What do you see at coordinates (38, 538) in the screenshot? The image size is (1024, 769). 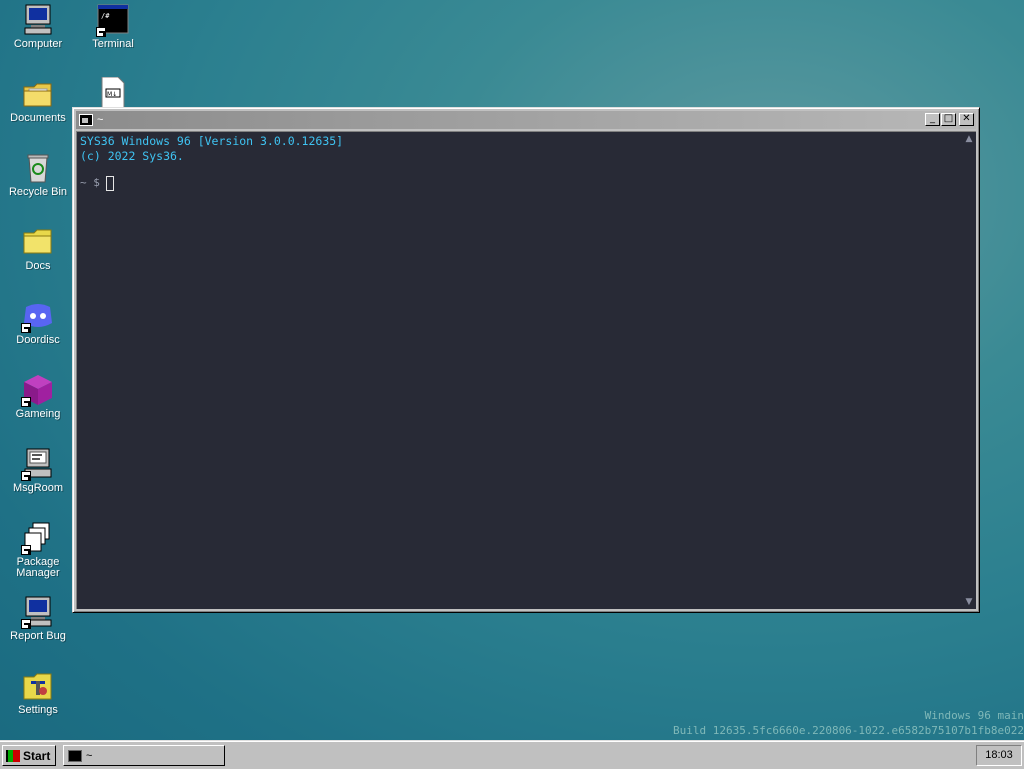 I see `package-icon` at bounding box center [38, 538].